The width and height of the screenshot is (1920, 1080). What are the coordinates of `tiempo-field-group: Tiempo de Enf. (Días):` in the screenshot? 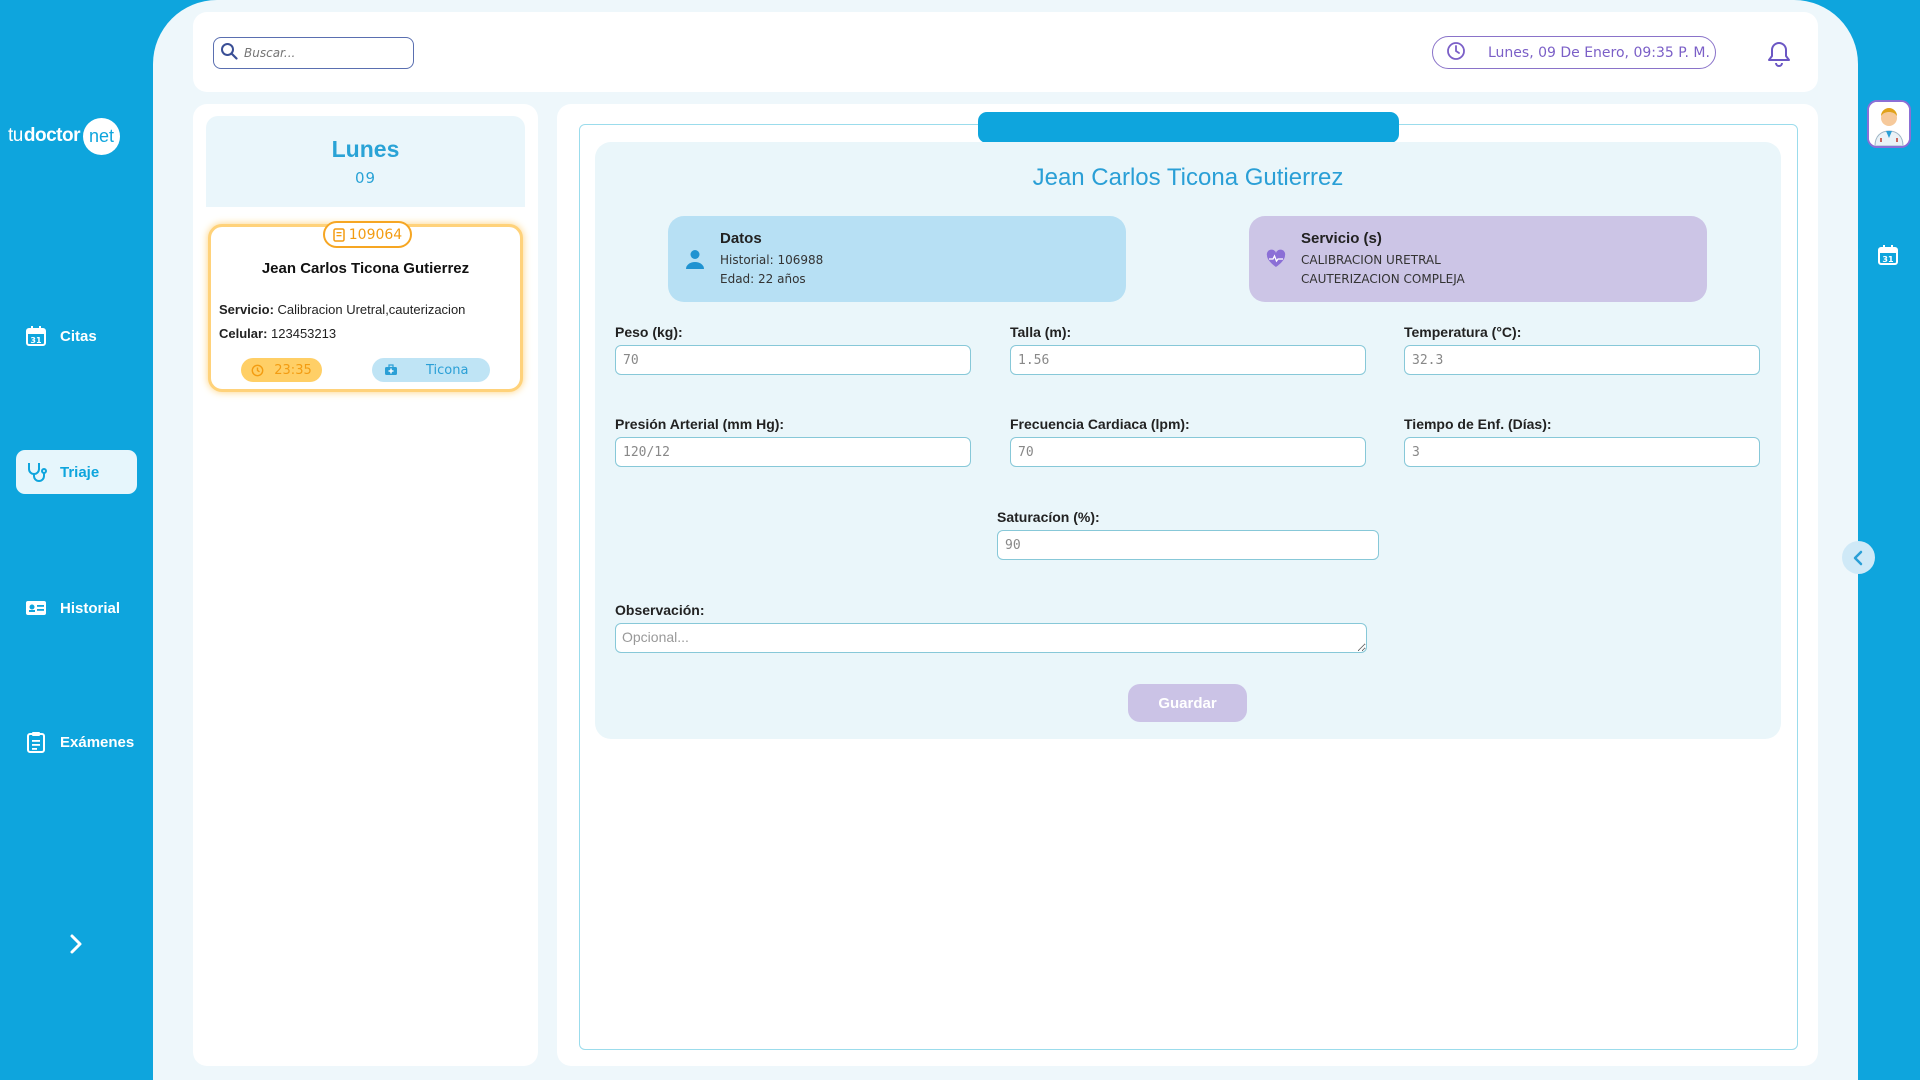 It's located at (1582, 441).